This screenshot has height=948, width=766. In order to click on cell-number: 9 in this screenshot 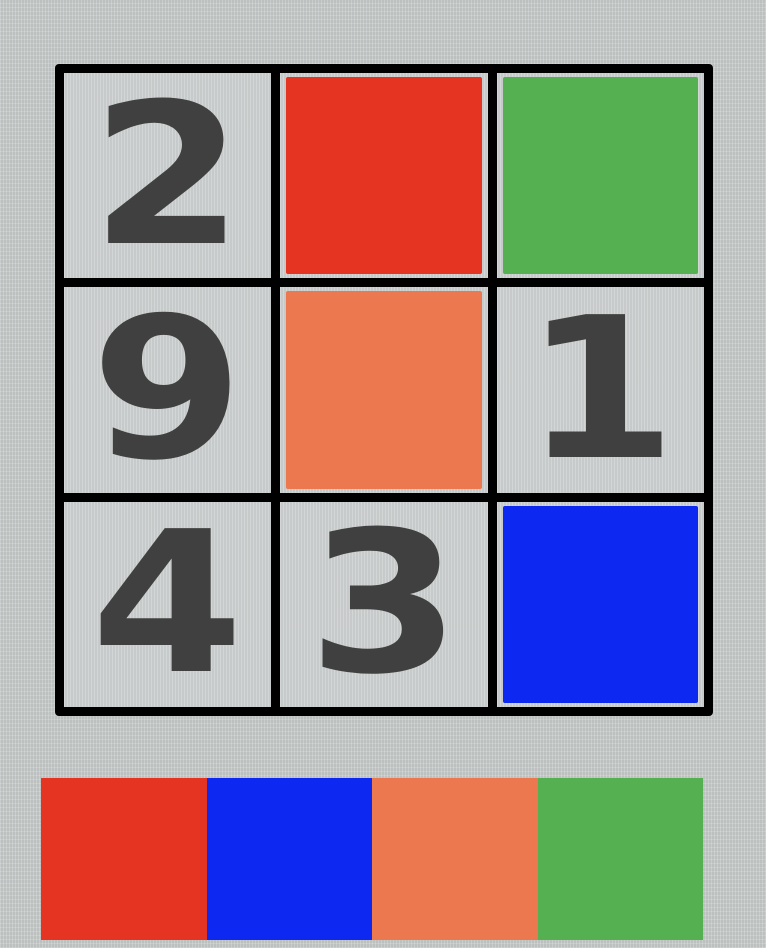, I will do `click(168, 390)`.